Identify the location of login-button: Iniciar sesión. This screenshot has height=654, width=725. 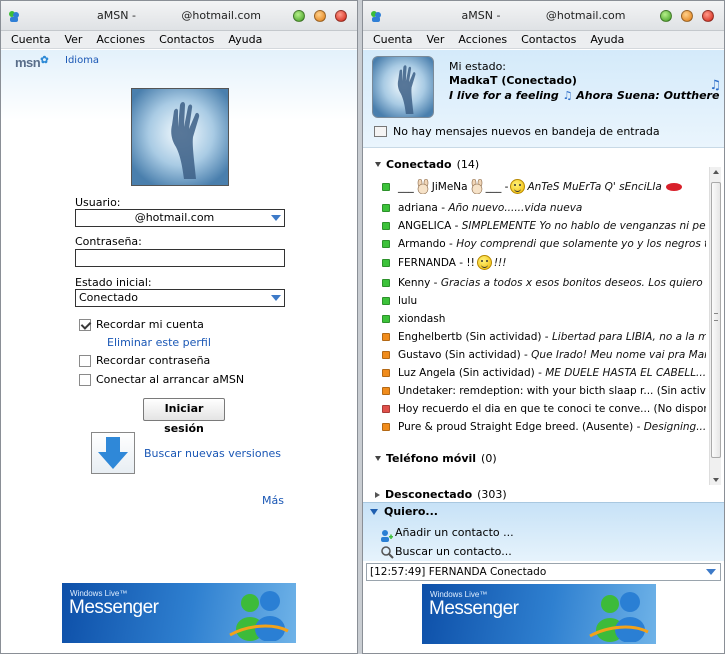
(184, 416).